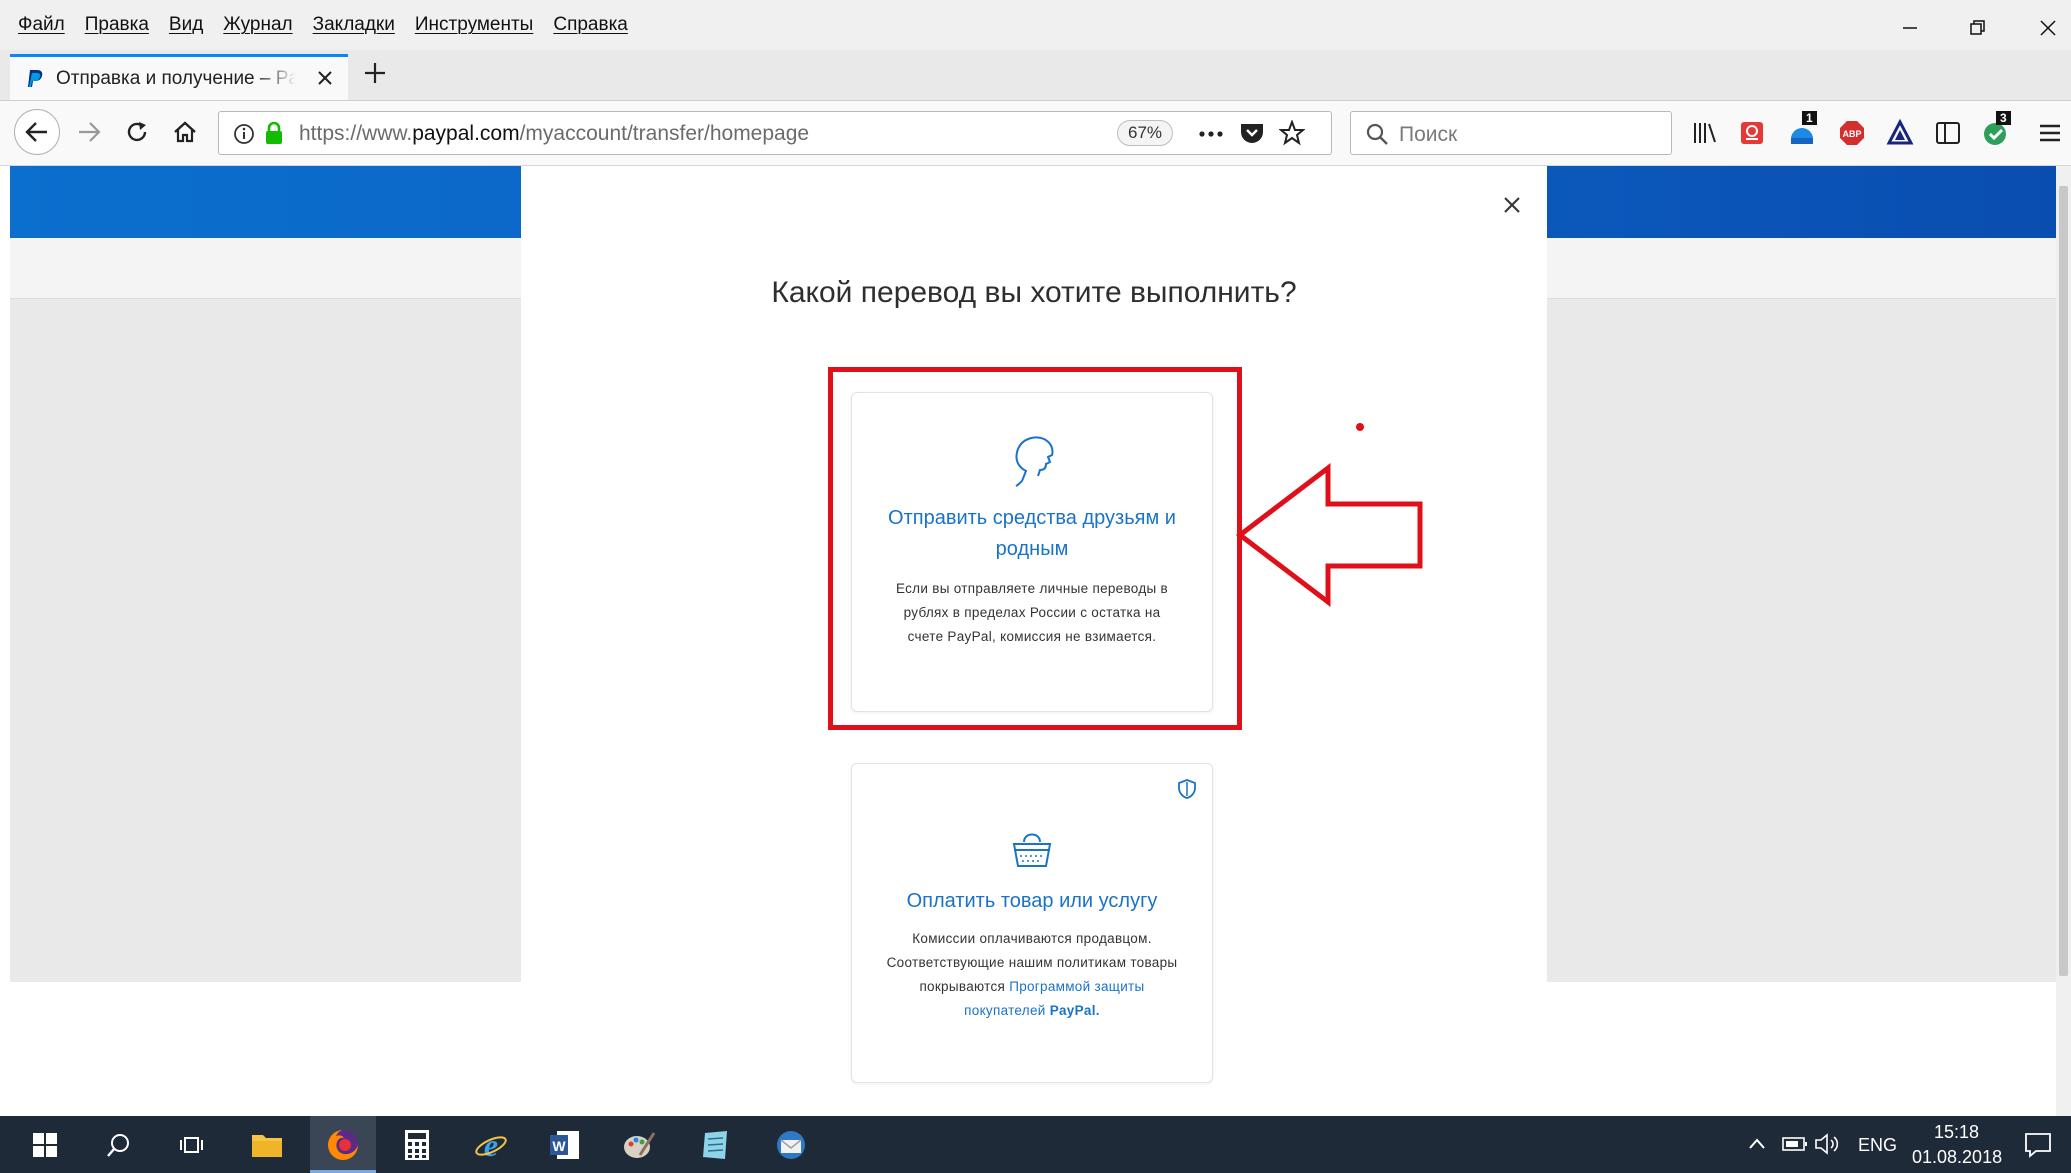  I want to click on extension-red-icon, so click(1752, 133).